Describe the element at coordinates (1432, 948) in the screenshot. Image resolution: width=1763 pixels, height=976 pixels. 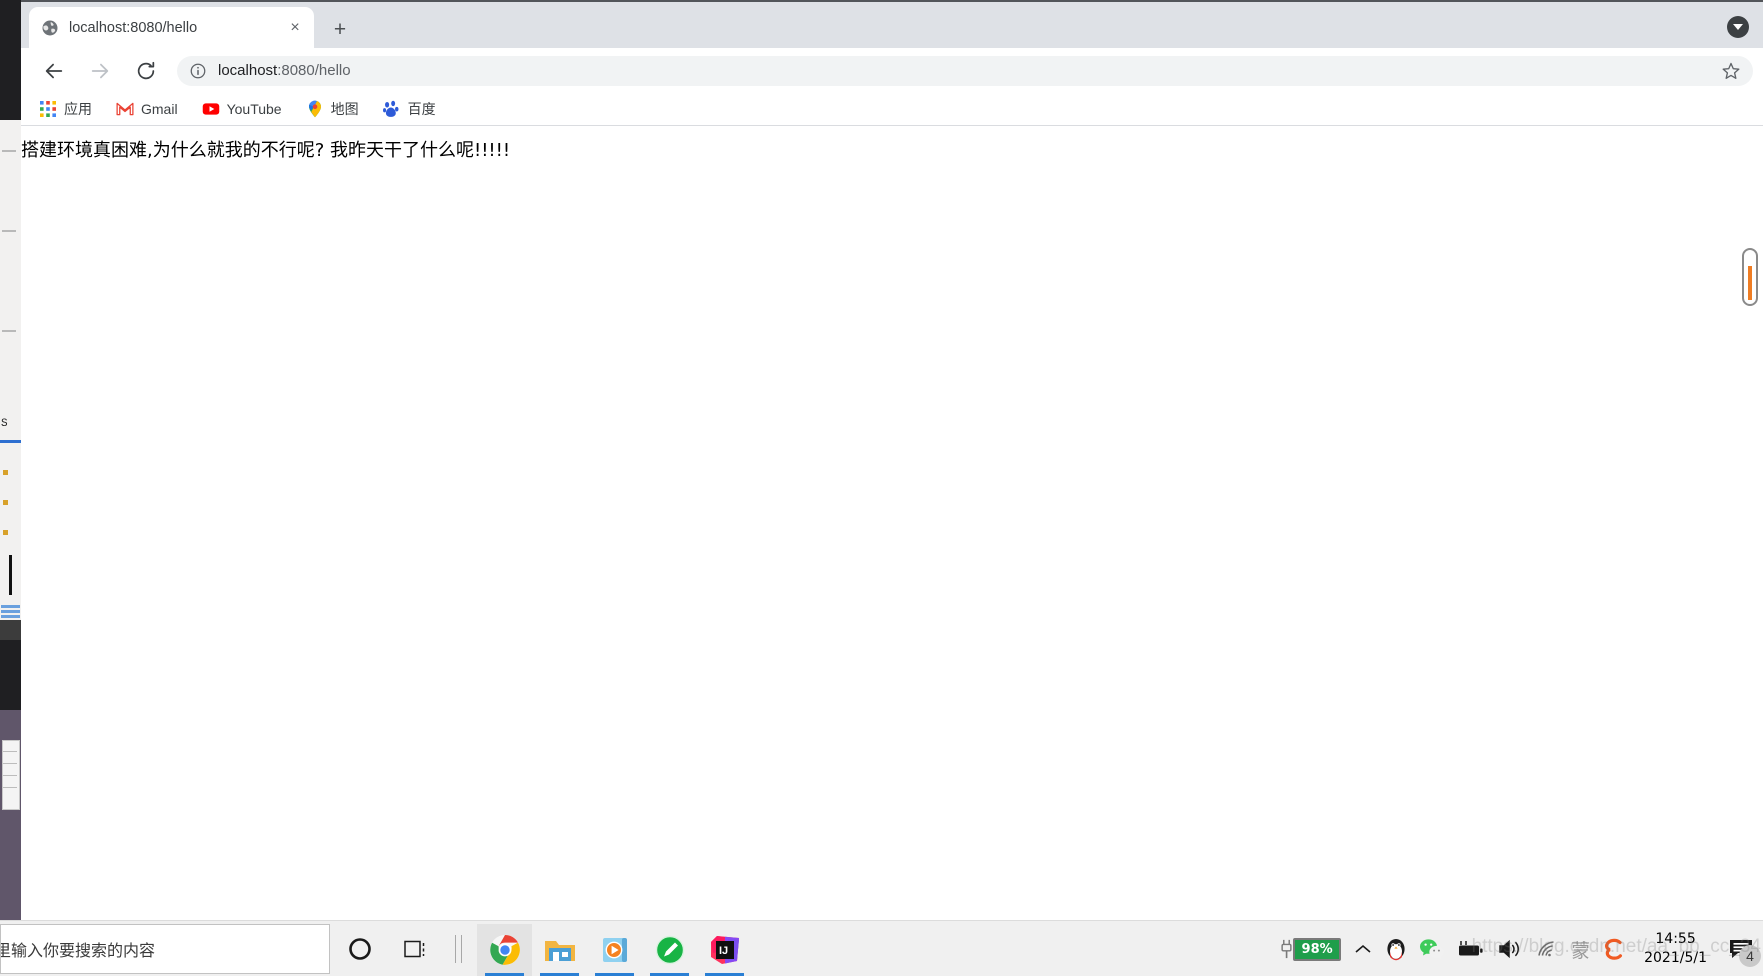
I see `wechat-icon` at that location.